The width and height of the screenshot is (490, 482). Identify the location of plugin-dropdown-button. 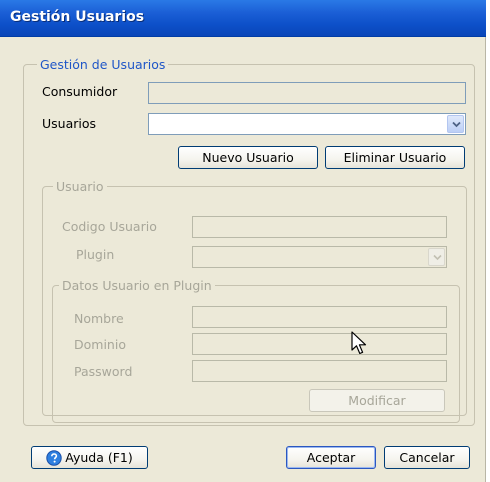
(436, 257).